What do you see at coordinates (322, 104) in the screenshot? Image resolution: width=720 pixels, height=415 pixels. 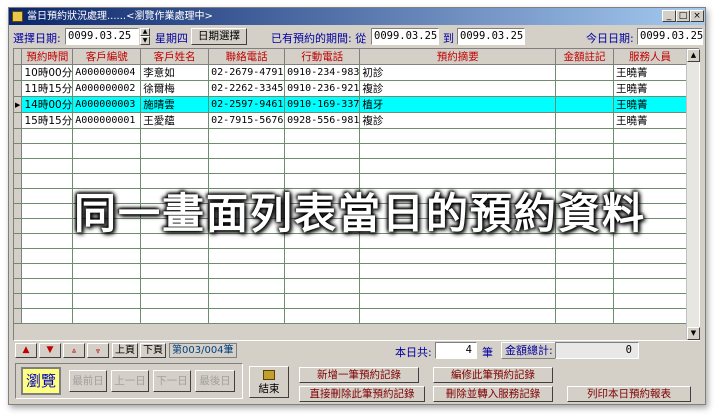 I see `cell-mobile: 0910-169-337` at bounding box center [322, 104].